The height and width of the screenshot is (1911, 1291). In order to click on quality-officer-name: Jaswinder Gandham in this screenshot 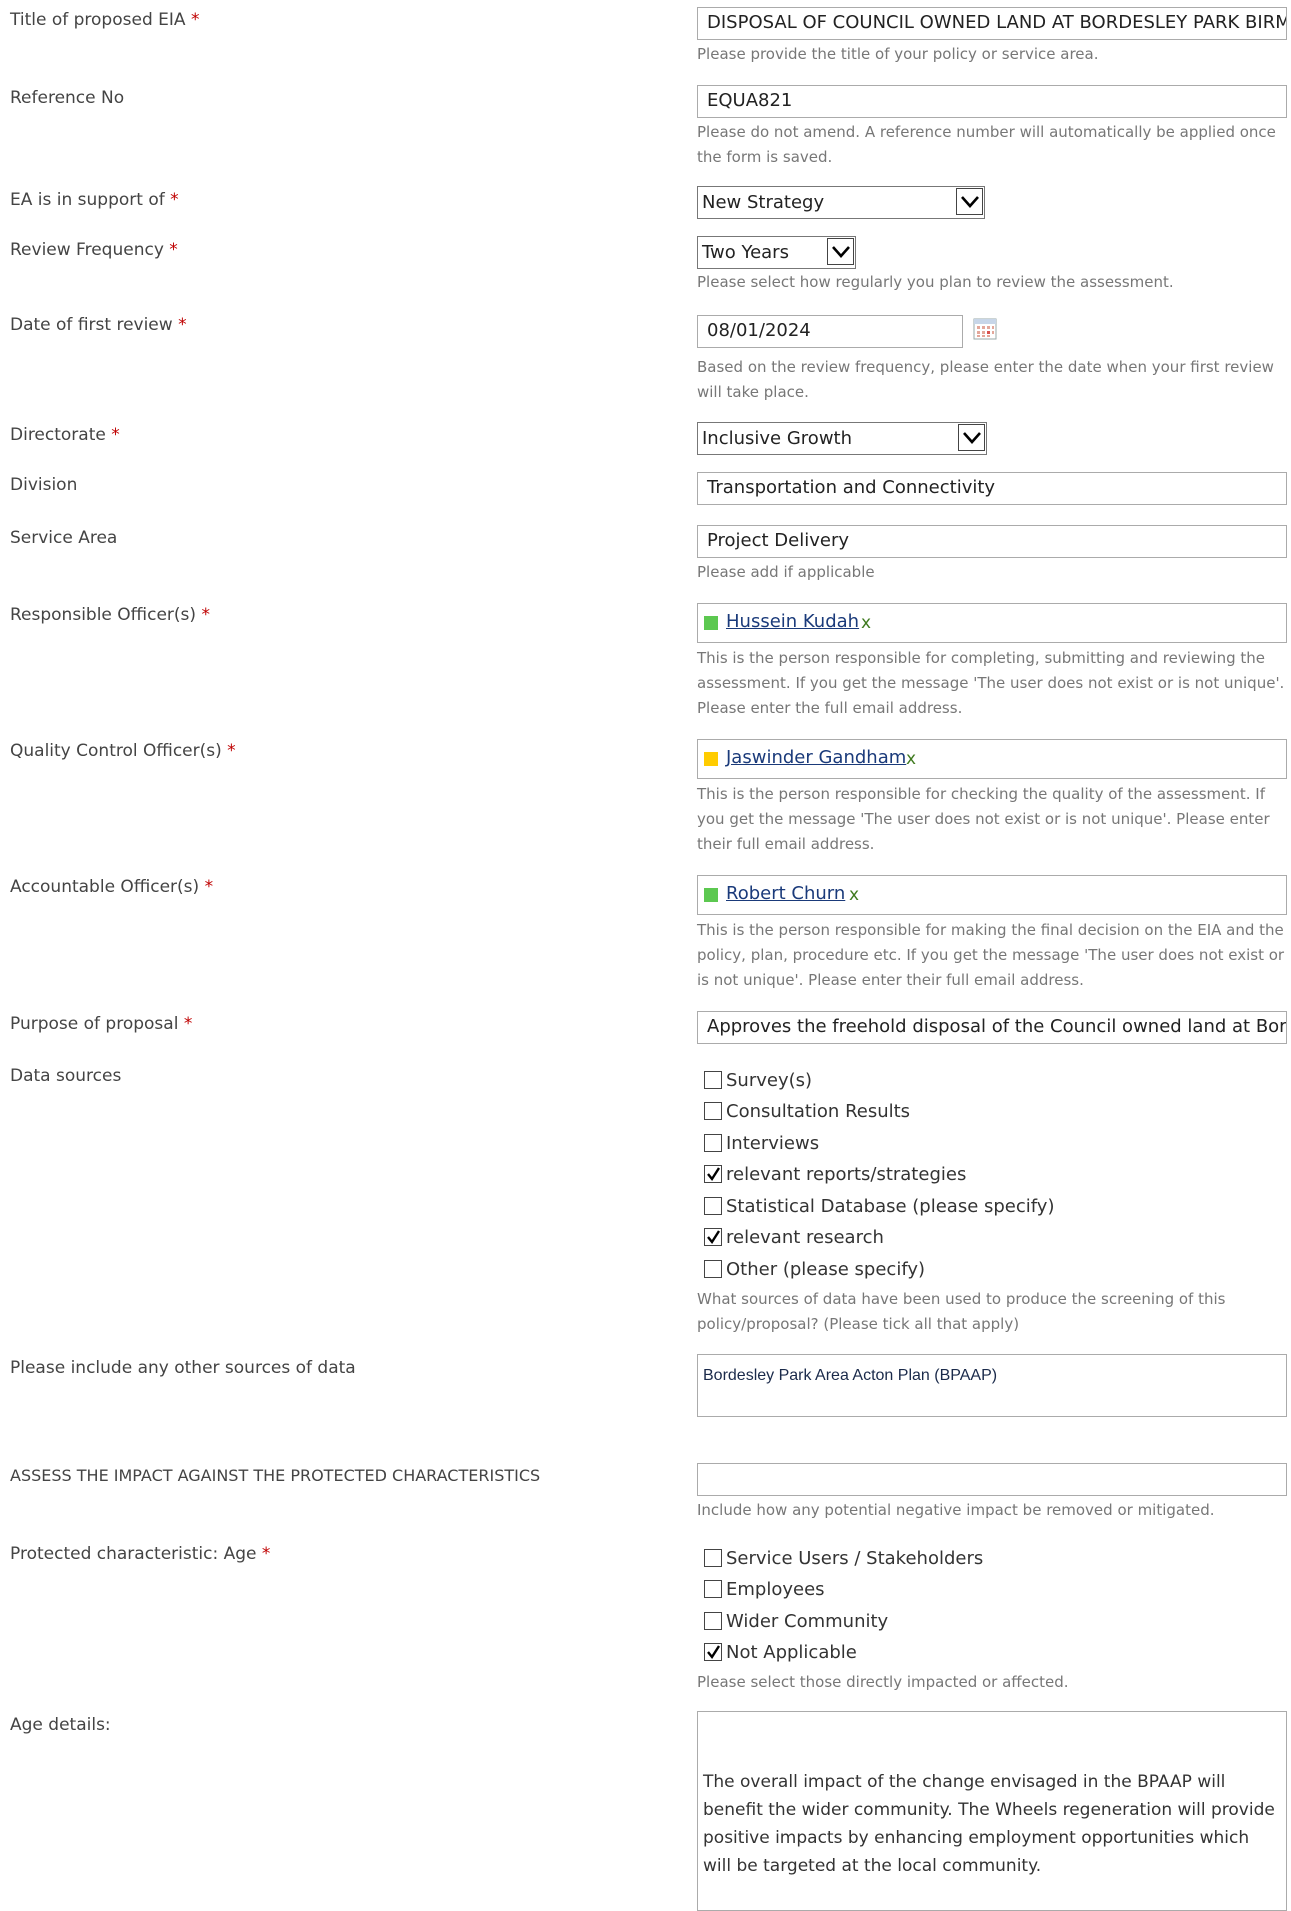, I will do `click(816, 757)`.